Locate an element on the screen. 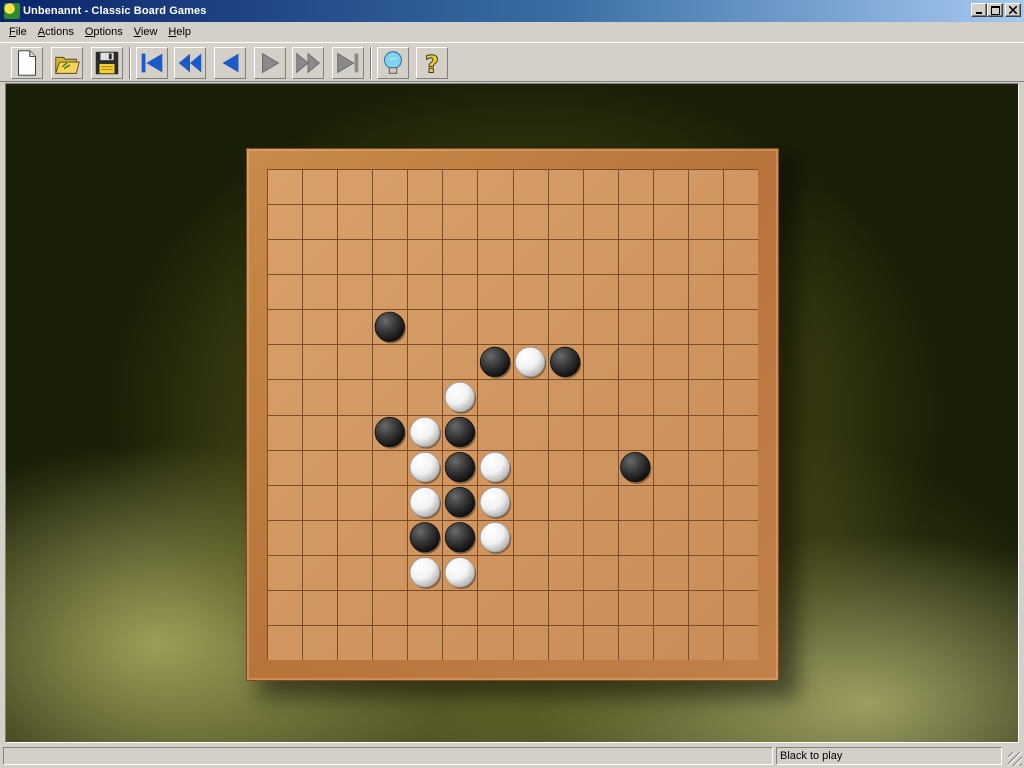 The width and height of the screenshot is (1024, 768). hint-button is located at coordinates (393, 63).